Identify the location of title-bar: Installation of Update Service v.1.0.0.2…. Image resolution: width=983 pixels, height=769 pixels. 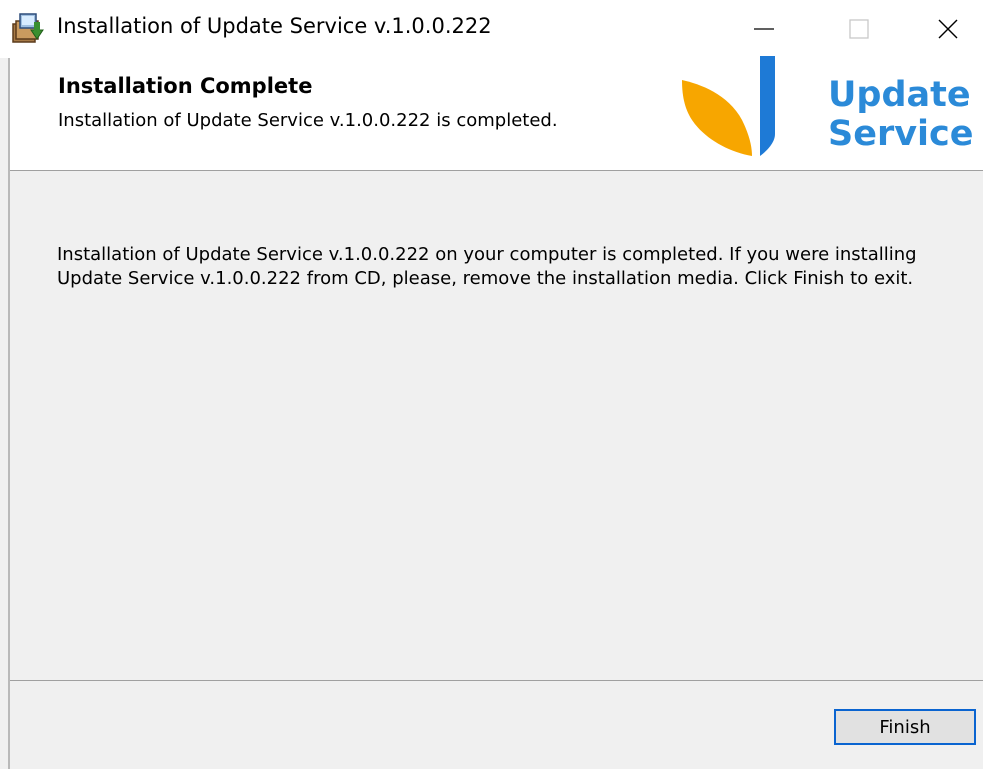
(491, 29).